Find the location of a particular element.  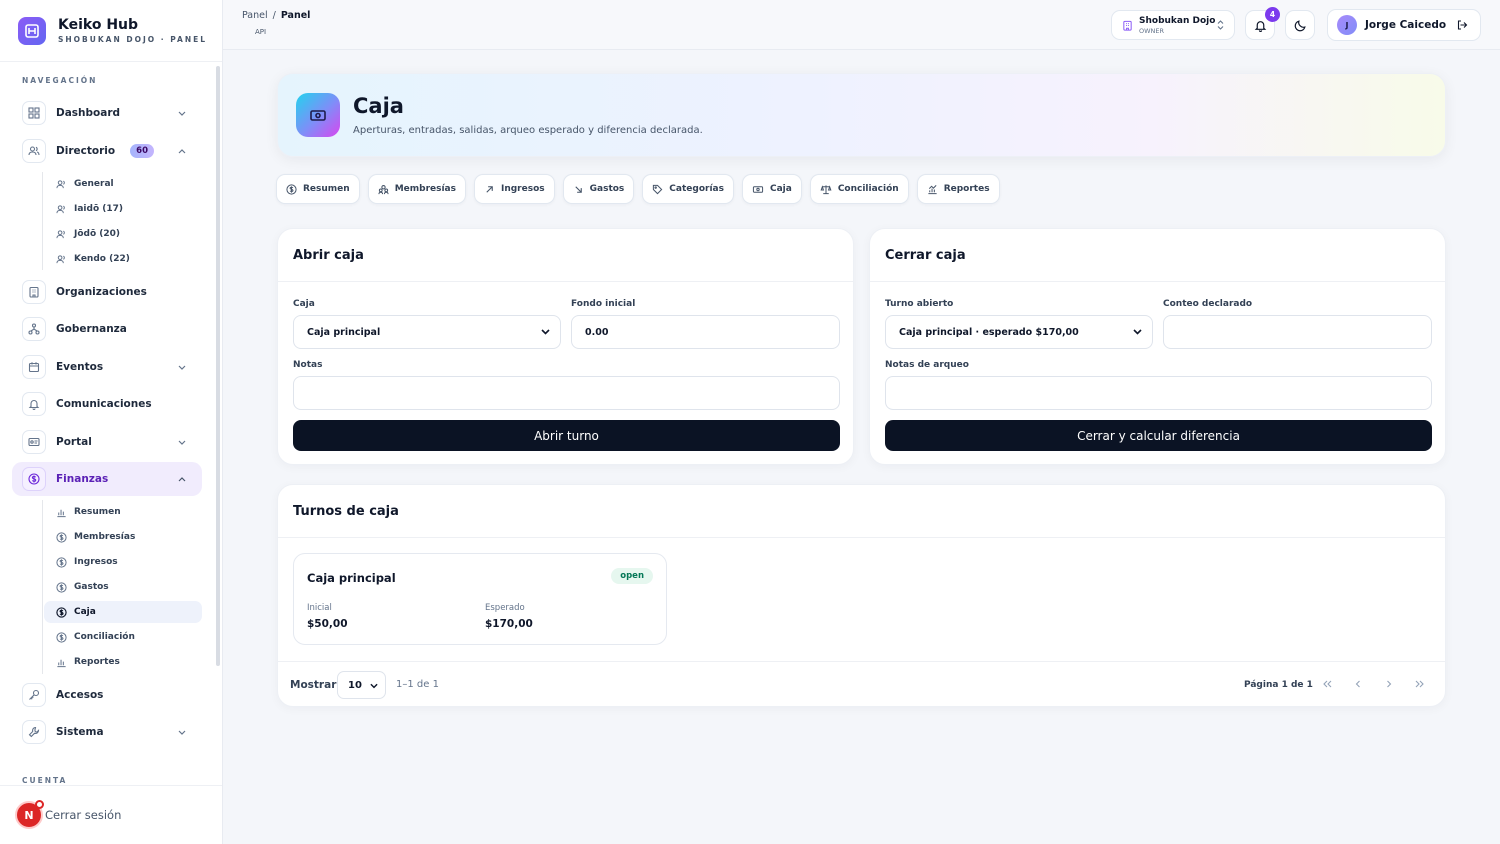

esperado-label: Esperado is located at coordinates (505, 608).